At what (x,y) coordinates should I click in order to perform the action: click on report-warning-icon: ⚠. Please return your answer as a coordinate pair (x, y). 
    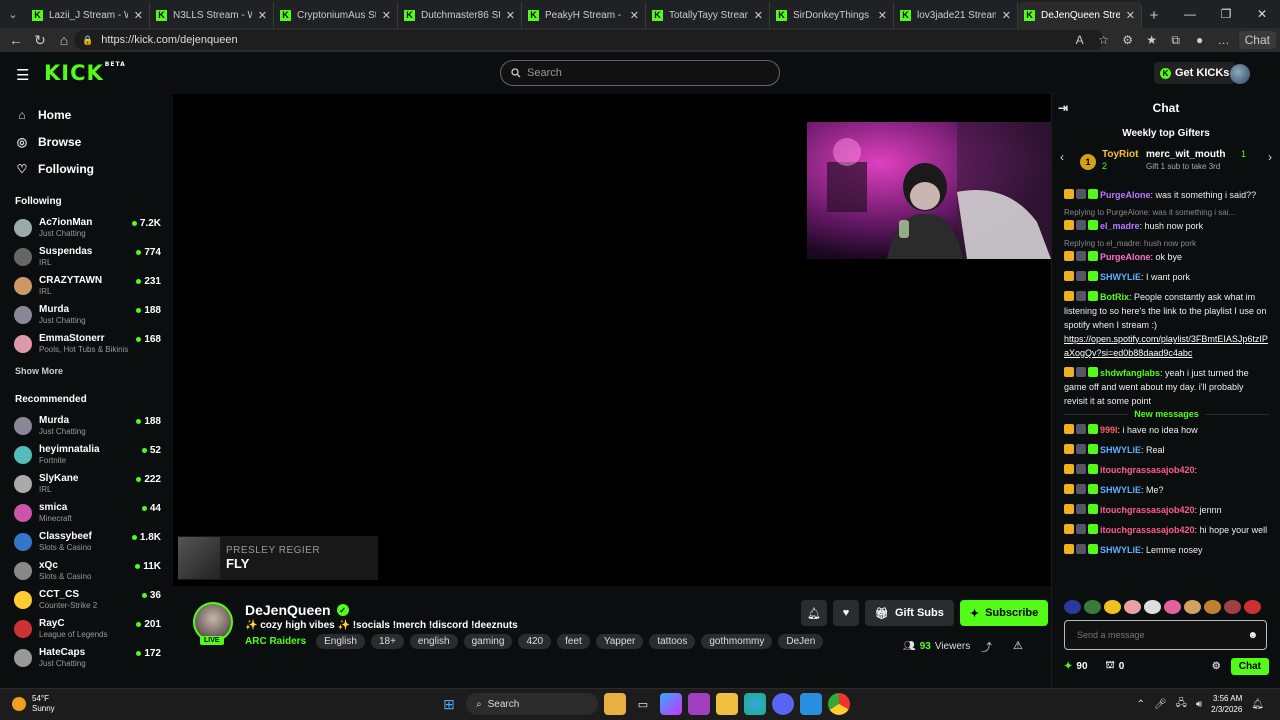
    Looking at the image, I should click on (1018, 645).